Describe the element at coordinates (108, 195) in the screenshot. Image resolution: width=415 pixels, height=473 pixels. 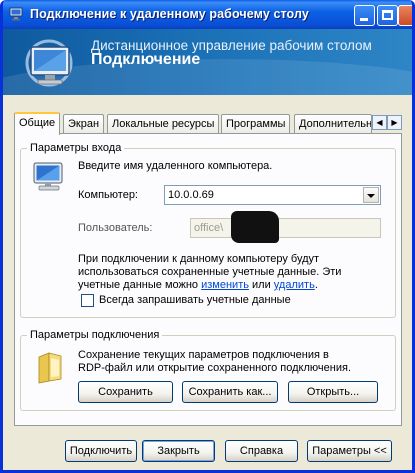
I see `computer-label: Компьютер:` at that location.